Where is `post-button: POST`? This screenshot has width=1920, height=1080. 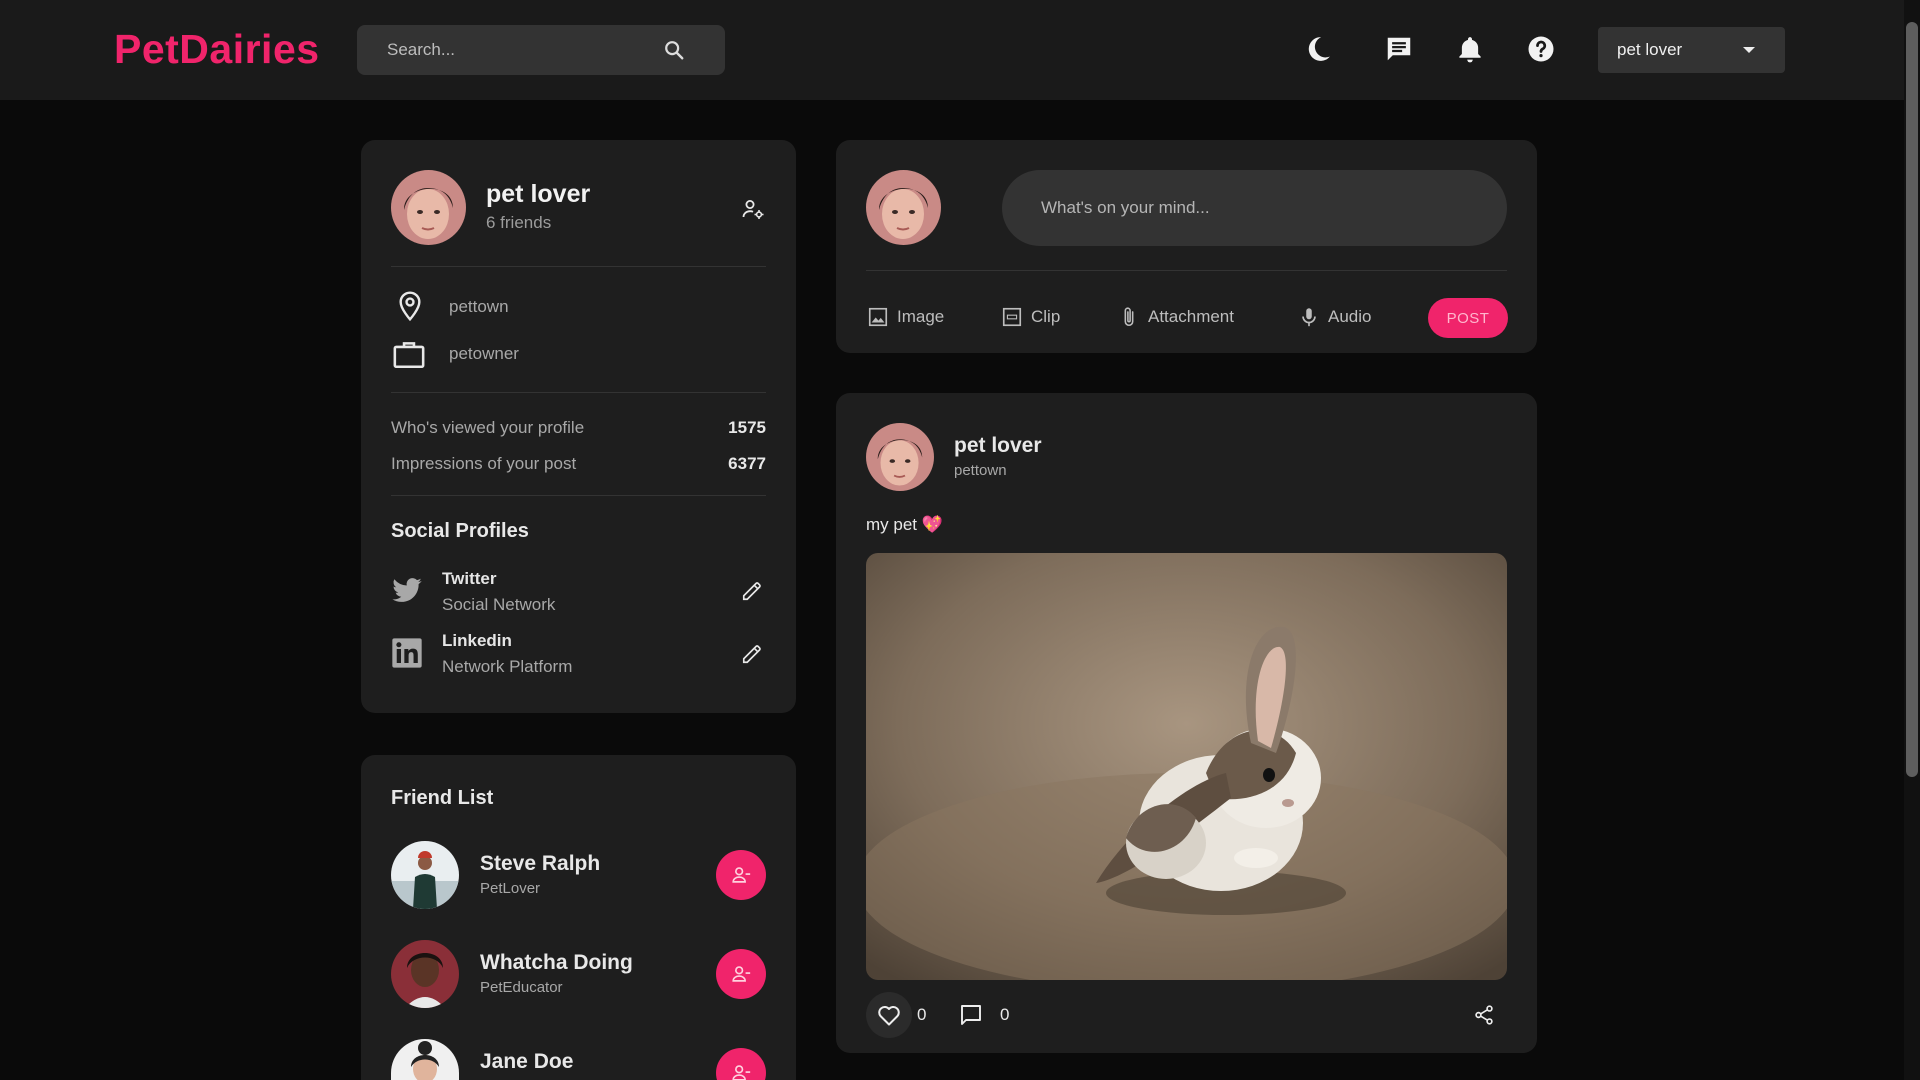
post-button: POST is located at coordinates (1468, 318).